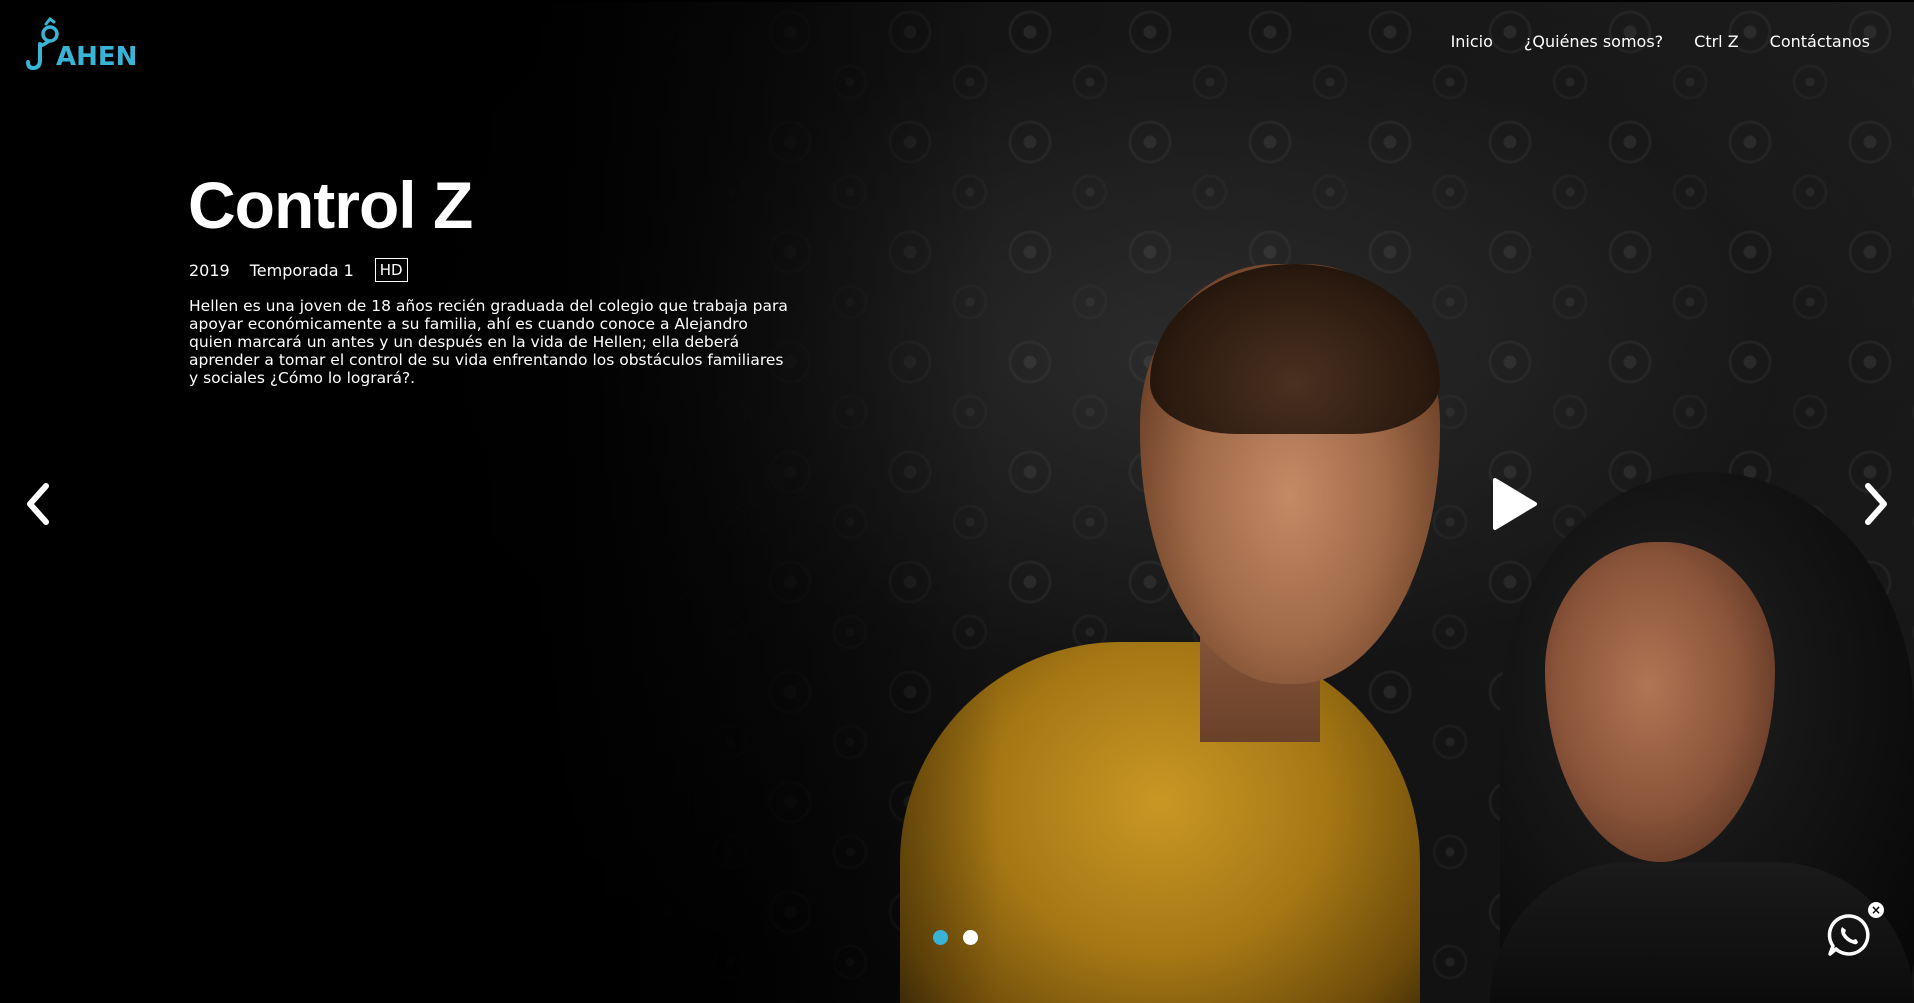 Image resolution: width=1914 pixels, height=1003 pixels. What do you see at coordinates (301, 270) in the screenshot?
I see `season-label: Temporada 1` at bounding box center [301, 270].